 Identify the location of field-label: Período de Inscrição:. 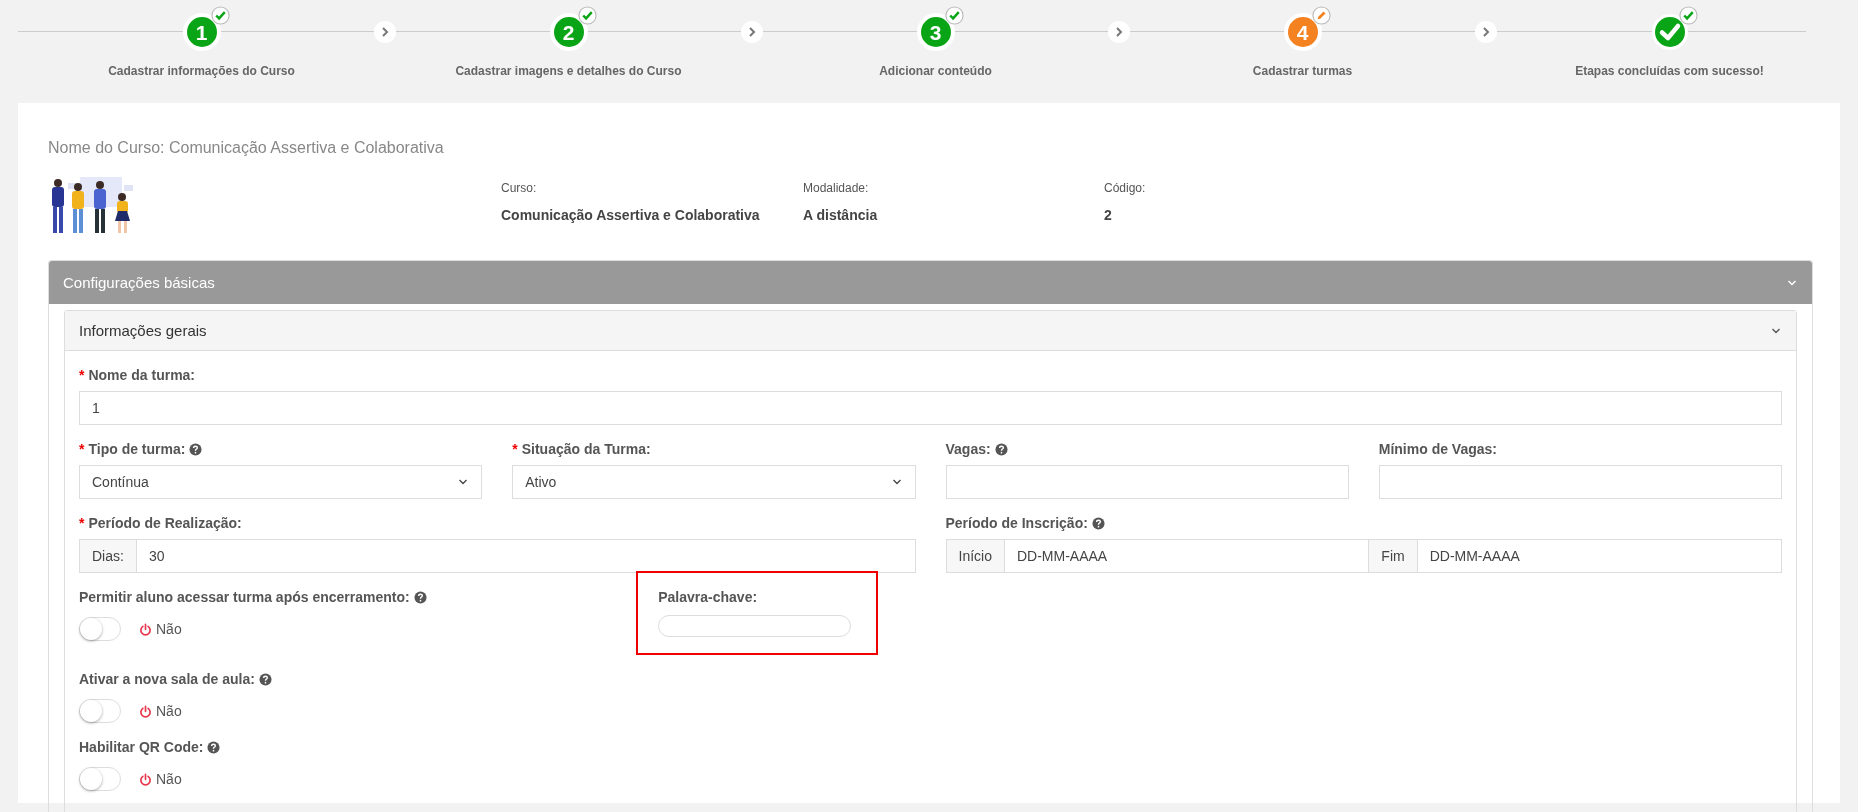
(1016, 523).